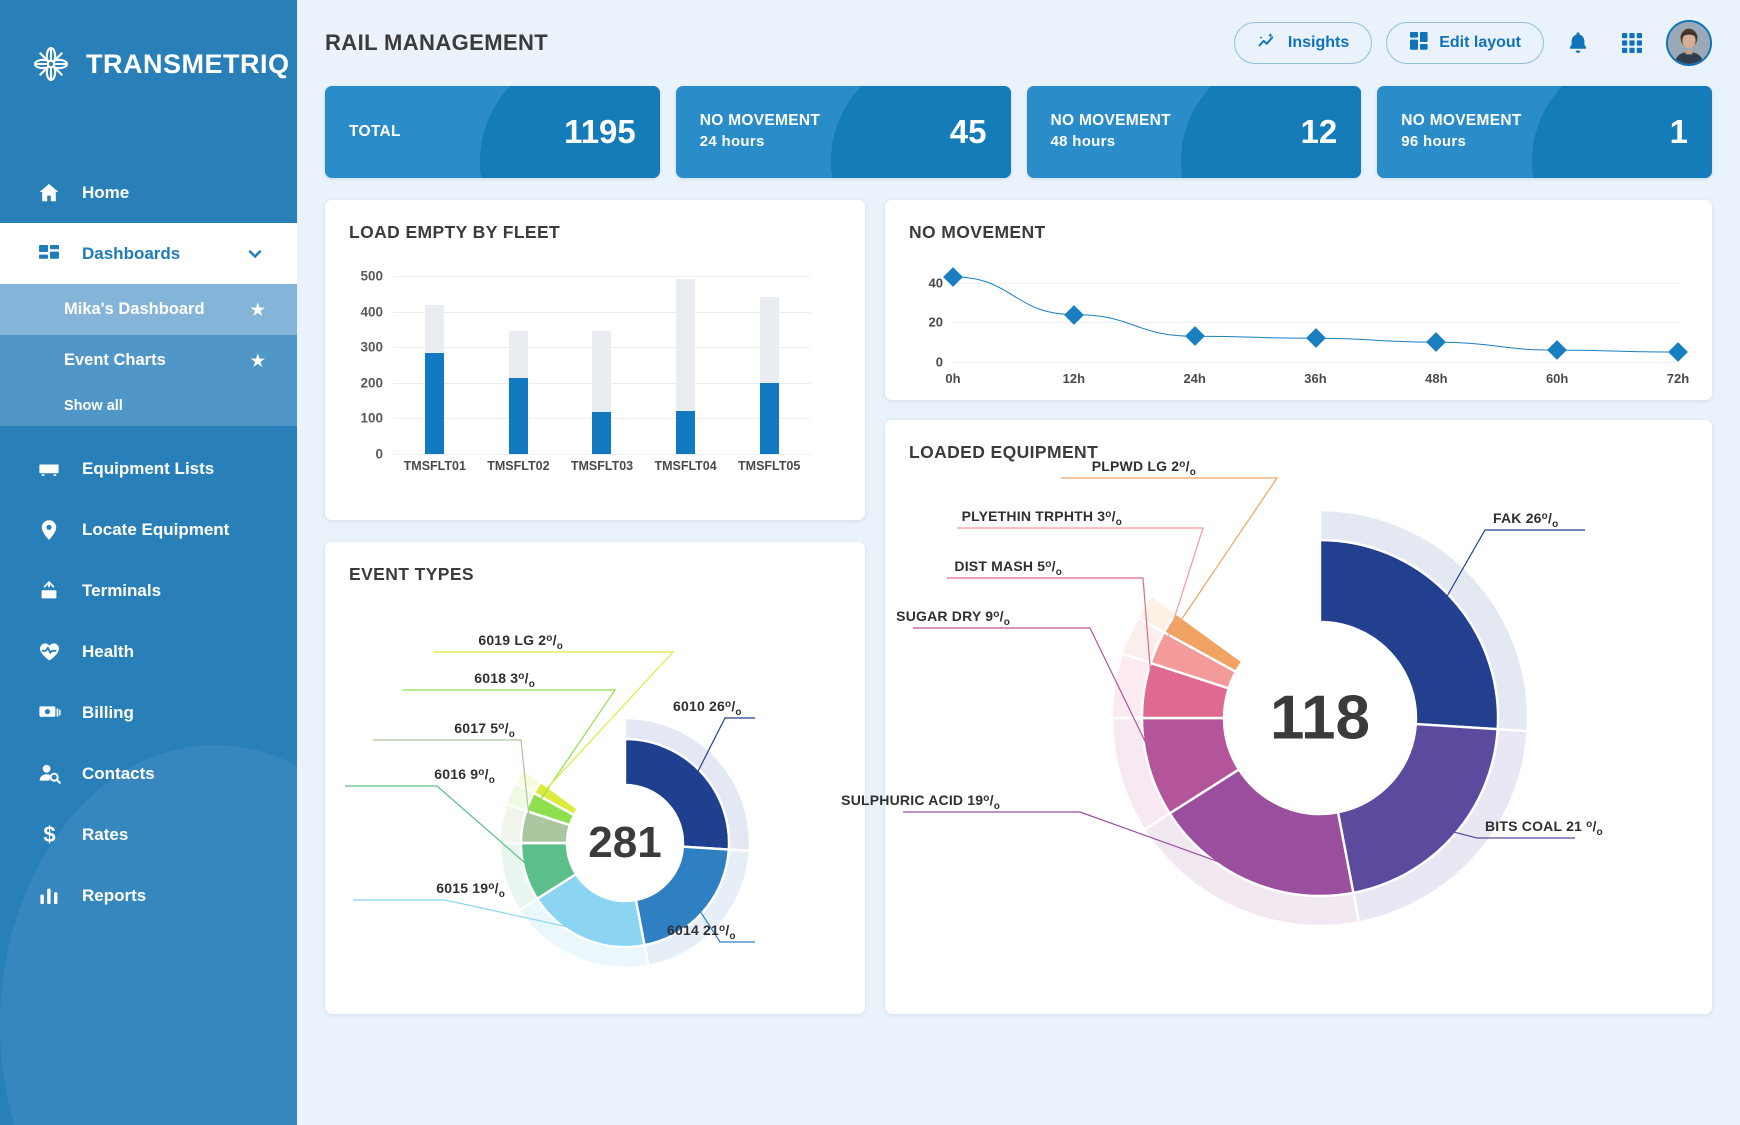 This screenshot has width=1740, height=1125. I want to click on donut-slice-label: FAK 26o/o, so click(1526, 520).